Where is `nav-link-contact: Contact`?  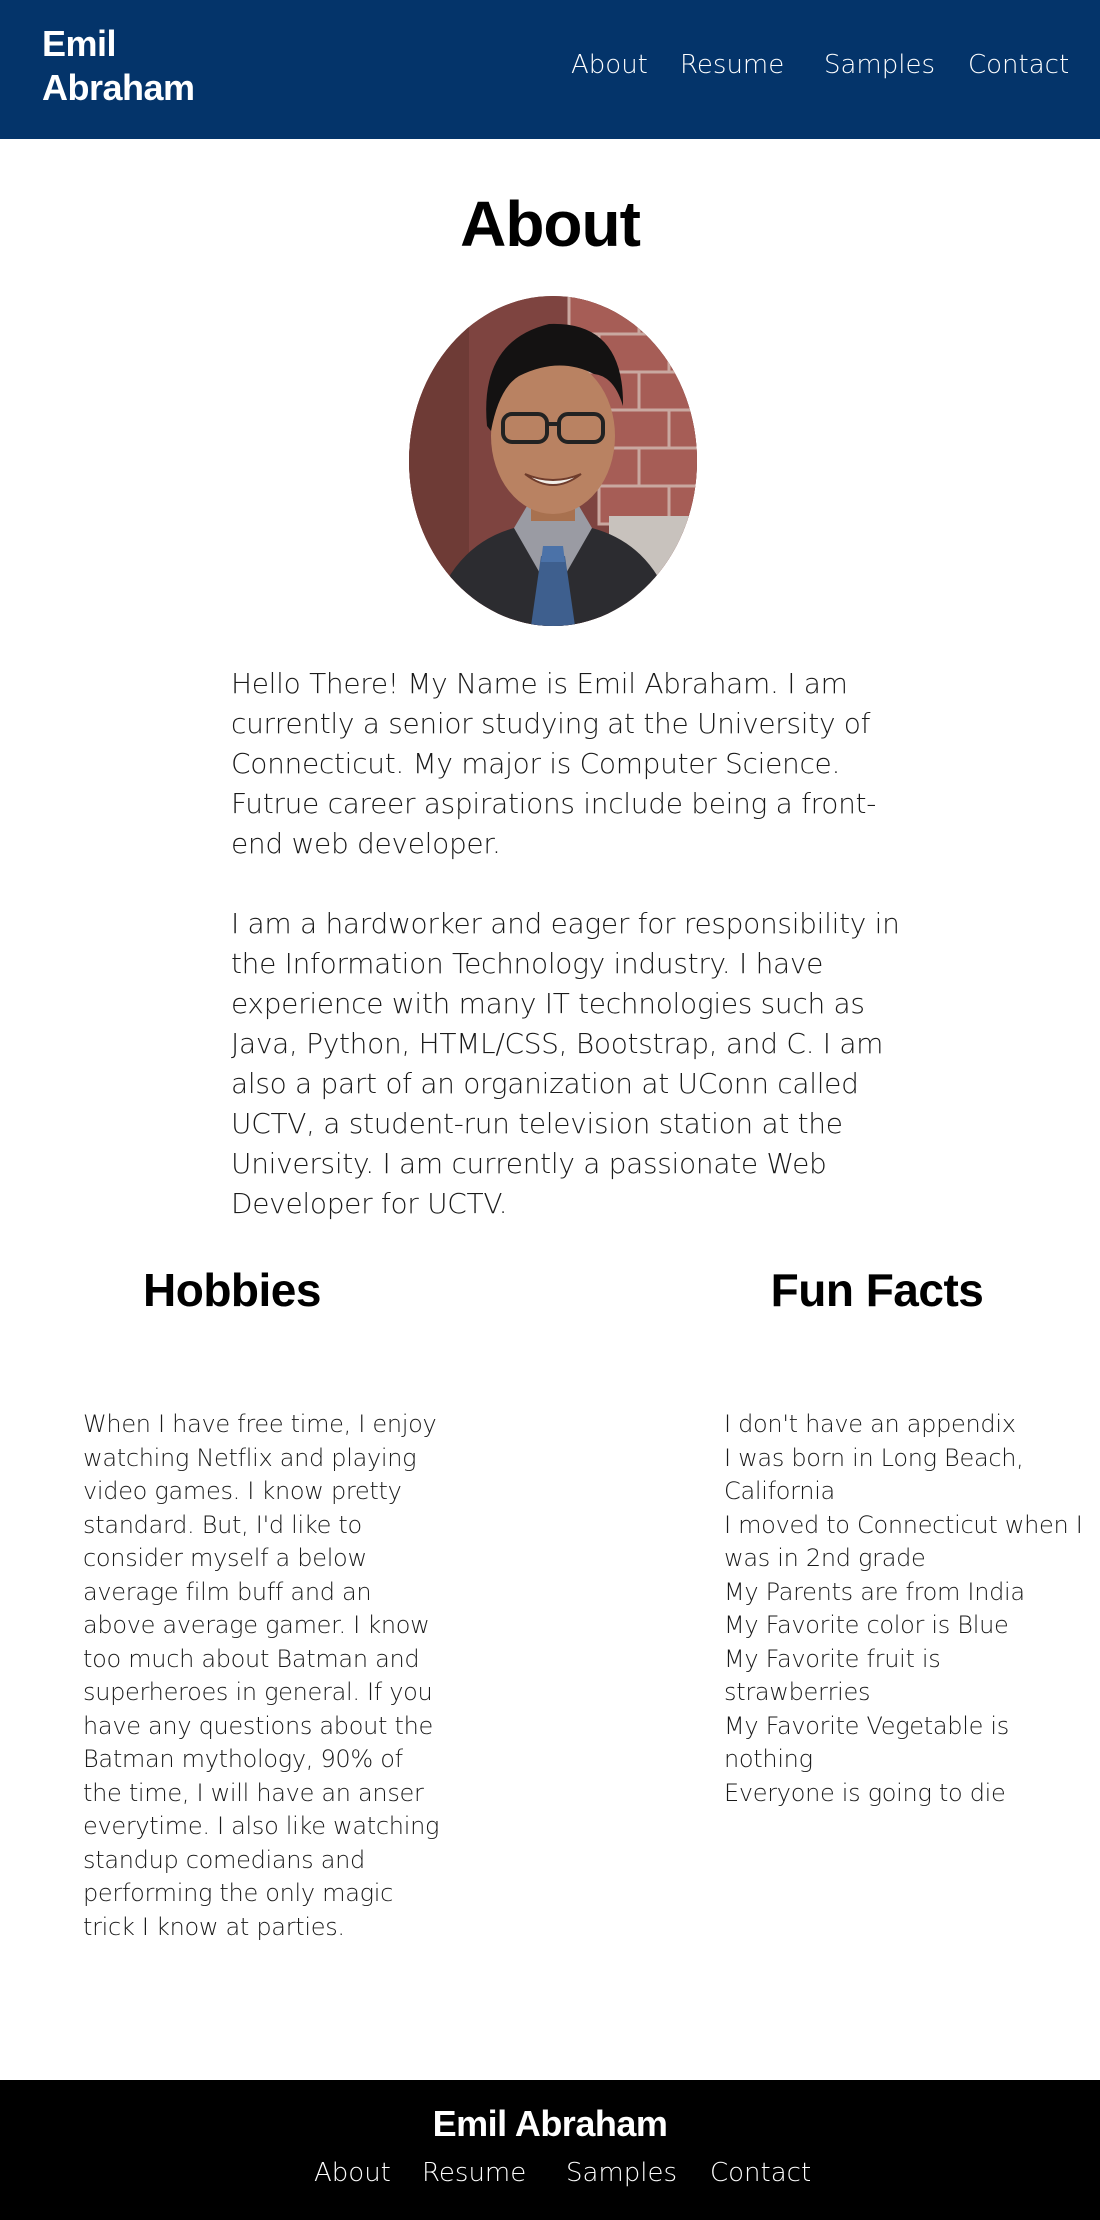
nav-link-contact: Contact is located at coordinates (1018, 65).